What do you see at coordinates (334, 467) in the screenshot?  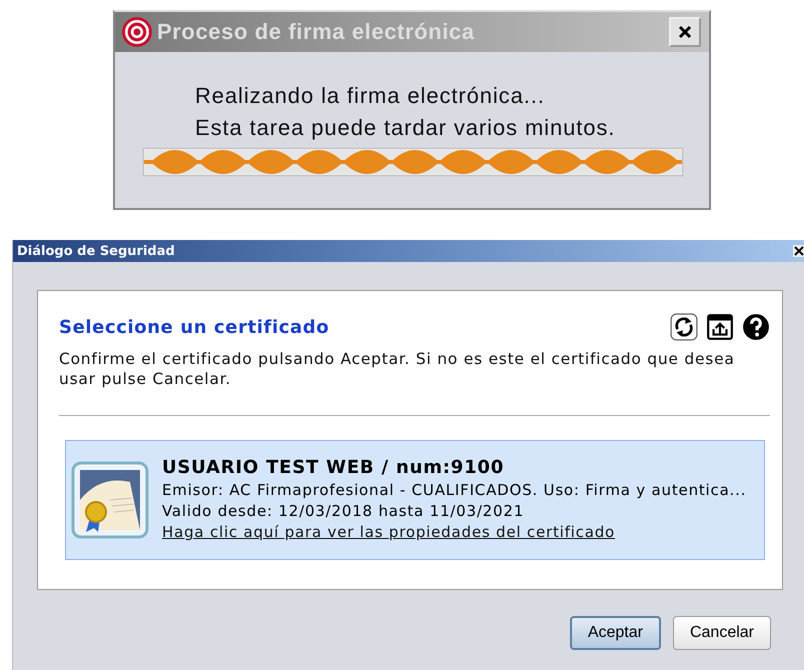 I see `certificate-name: USUARIO TEST WEB / num:9100` at bounding box center [334, 467].